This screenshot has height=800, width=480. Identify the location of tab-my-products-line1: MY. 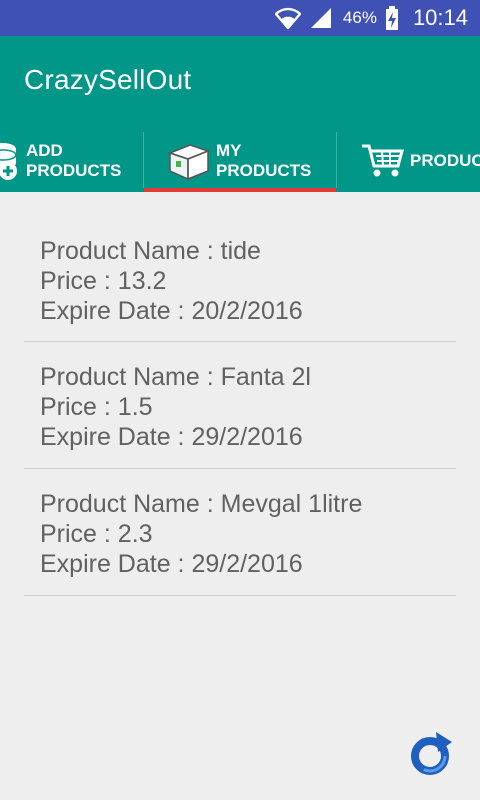
(229, 150).